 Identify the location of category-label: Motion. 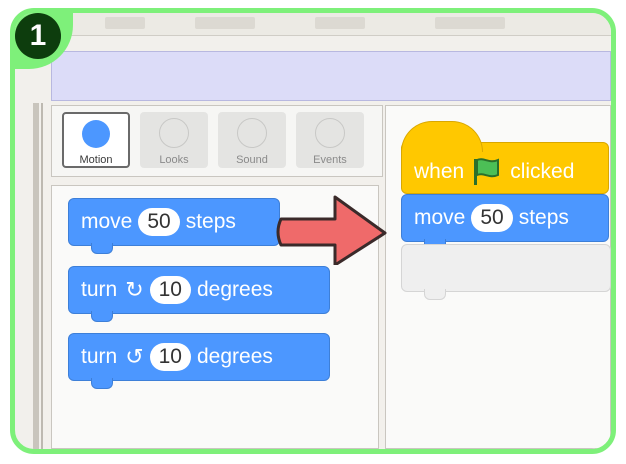
(96, 160).